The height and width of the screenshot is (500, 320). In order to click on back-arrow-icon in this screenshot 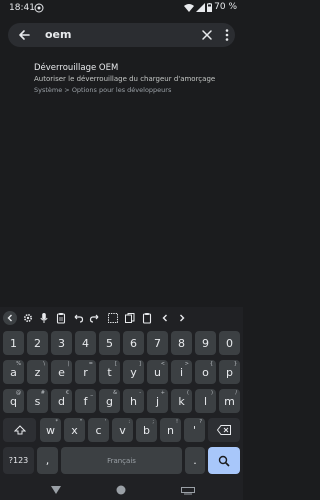, I will do `click(24, 35)`.